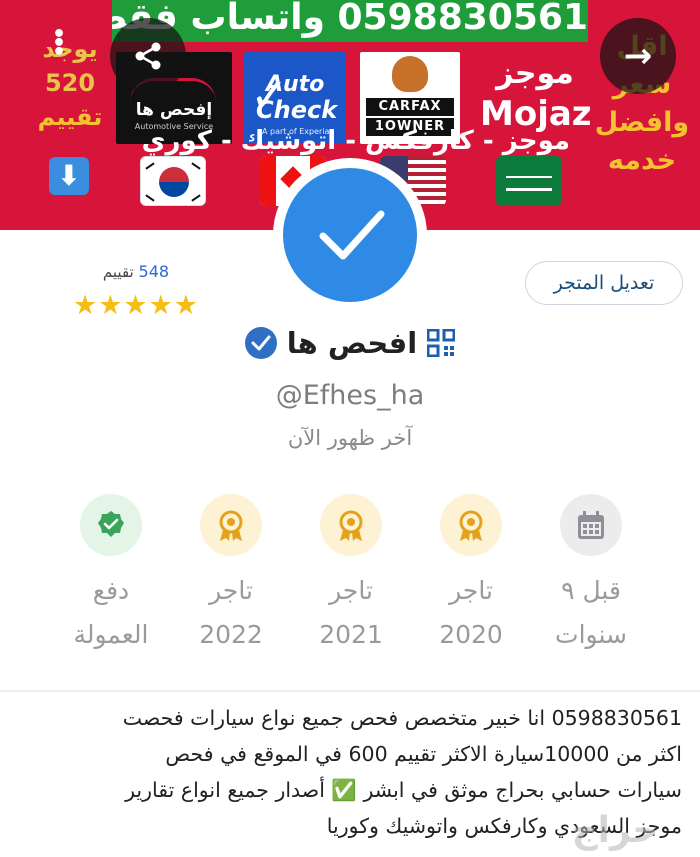 This screenshot has width=700, height=857. I want to click on badge-dealer-2020: تاجر 2020, so click(471, 573).